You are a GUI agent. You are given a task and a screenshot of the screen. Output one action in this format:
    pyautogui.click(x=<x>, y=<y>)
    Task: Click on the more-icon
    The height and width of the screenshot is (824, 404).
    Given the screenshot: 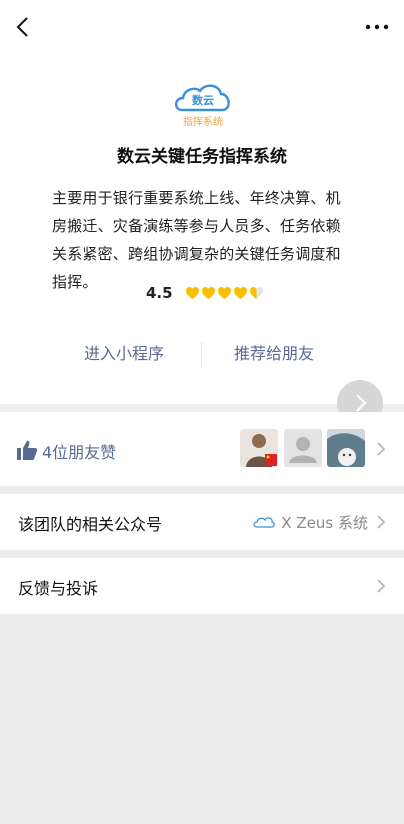 What is the action you would take?
    pyautogui.click(x=377, y=27)
    